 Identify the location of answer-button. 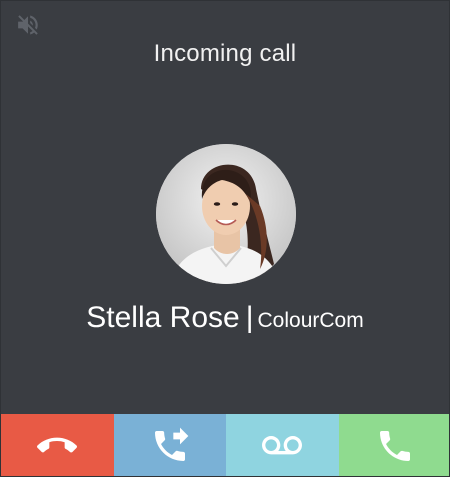
(393, 445).